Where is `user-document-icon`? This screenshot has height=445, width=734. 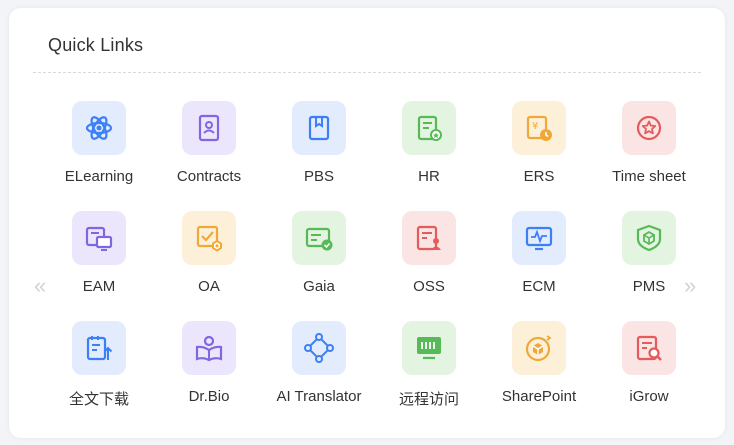 user-document-icon is located at coordinates (429, 238).